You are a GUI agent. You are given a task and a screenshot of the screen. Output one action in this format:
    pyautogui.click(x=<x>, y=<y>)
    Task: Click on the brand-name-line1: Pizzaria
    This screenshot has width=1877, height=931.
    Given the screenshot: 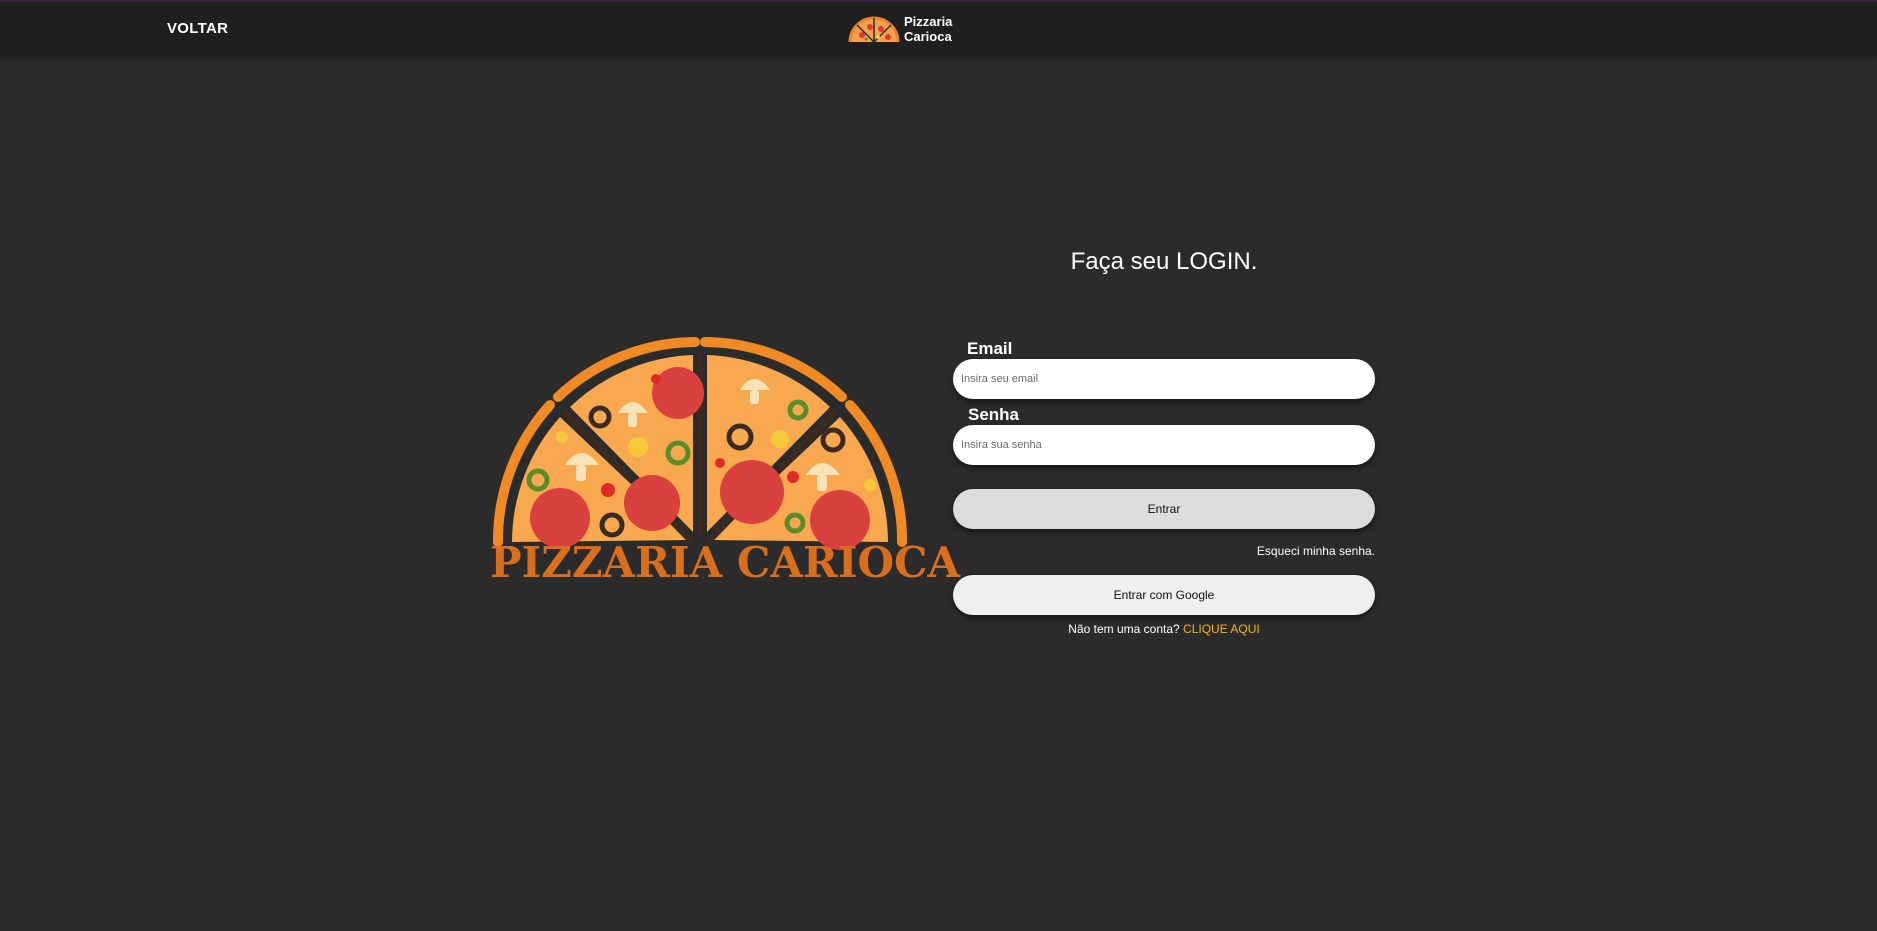 What is the action you would take?
    pyautogui.click(x=928, y=21)
    